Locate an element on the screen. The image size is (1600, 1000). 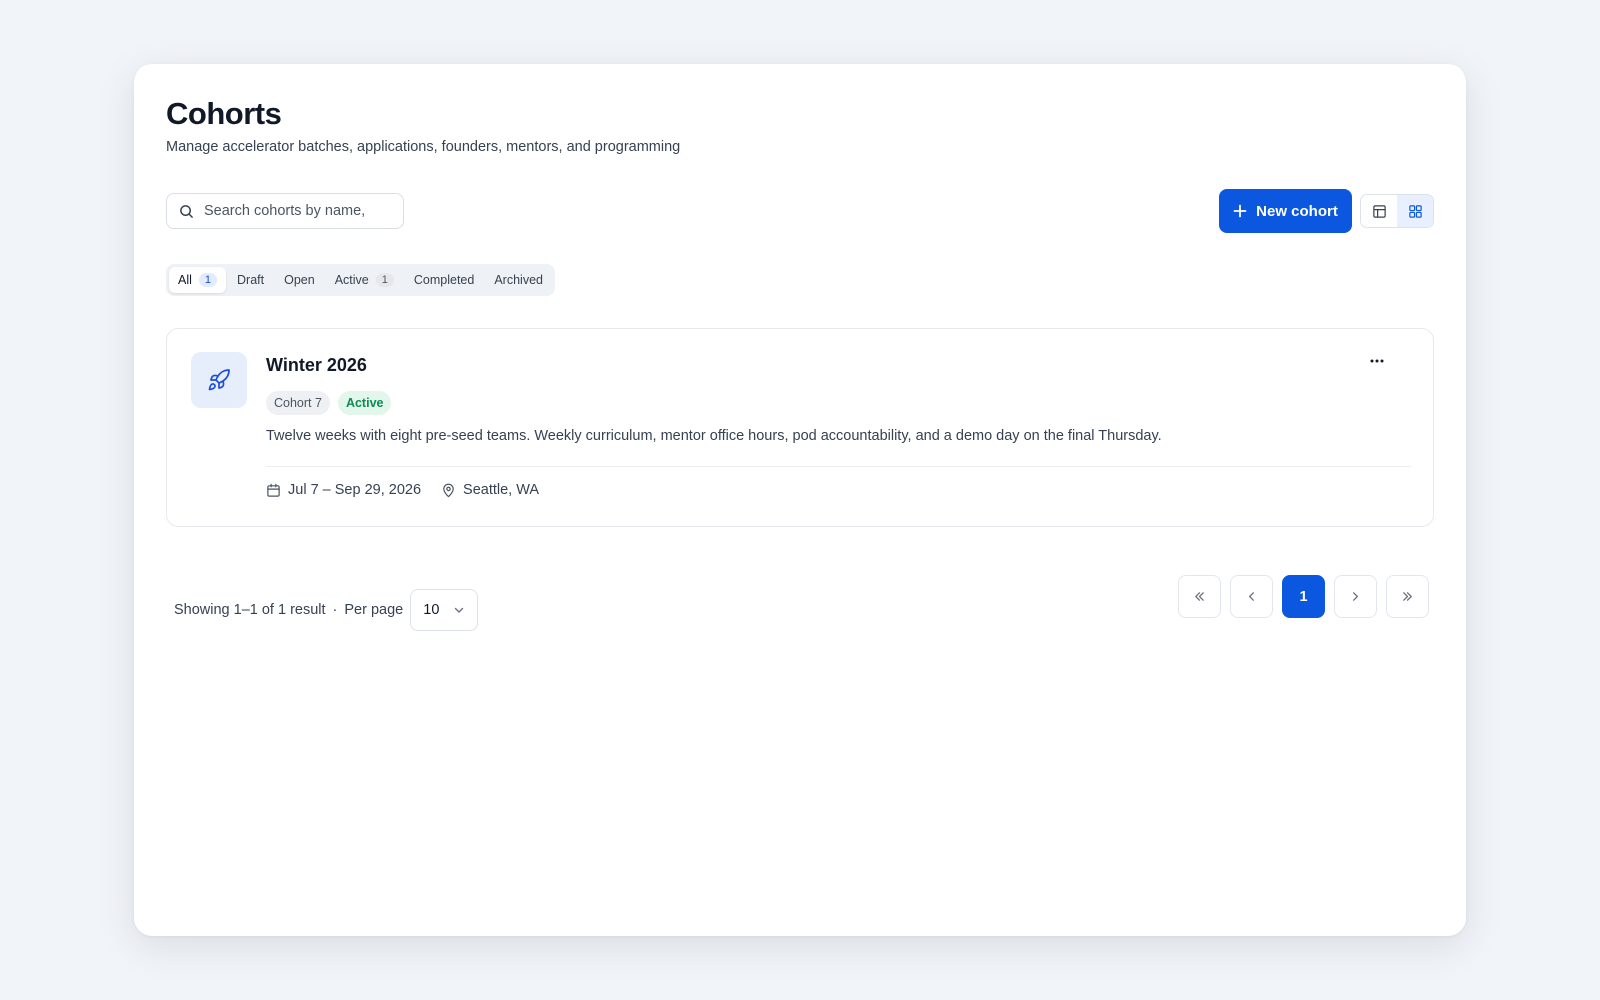
more-actions-button is located at coordinates (1377, 361).